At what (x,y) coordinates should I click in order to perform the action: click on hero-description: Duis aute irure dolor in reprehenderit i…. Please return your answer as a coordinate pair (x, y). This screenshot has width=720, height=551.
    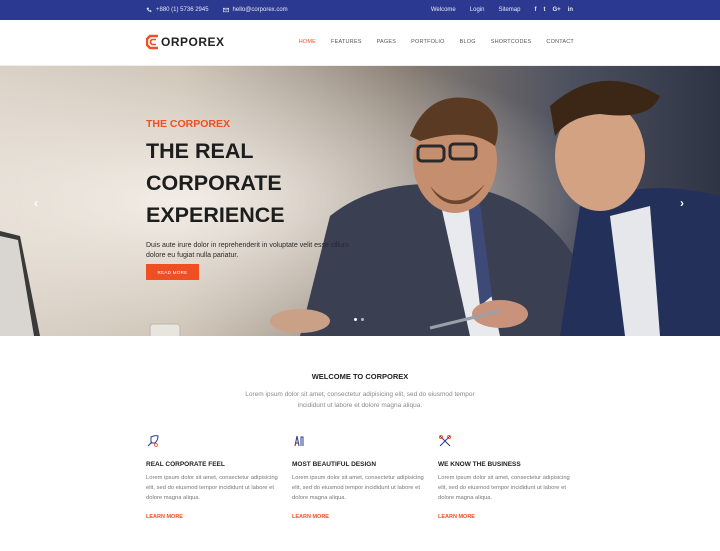
    Looking at the image, I should click on (247, 250).